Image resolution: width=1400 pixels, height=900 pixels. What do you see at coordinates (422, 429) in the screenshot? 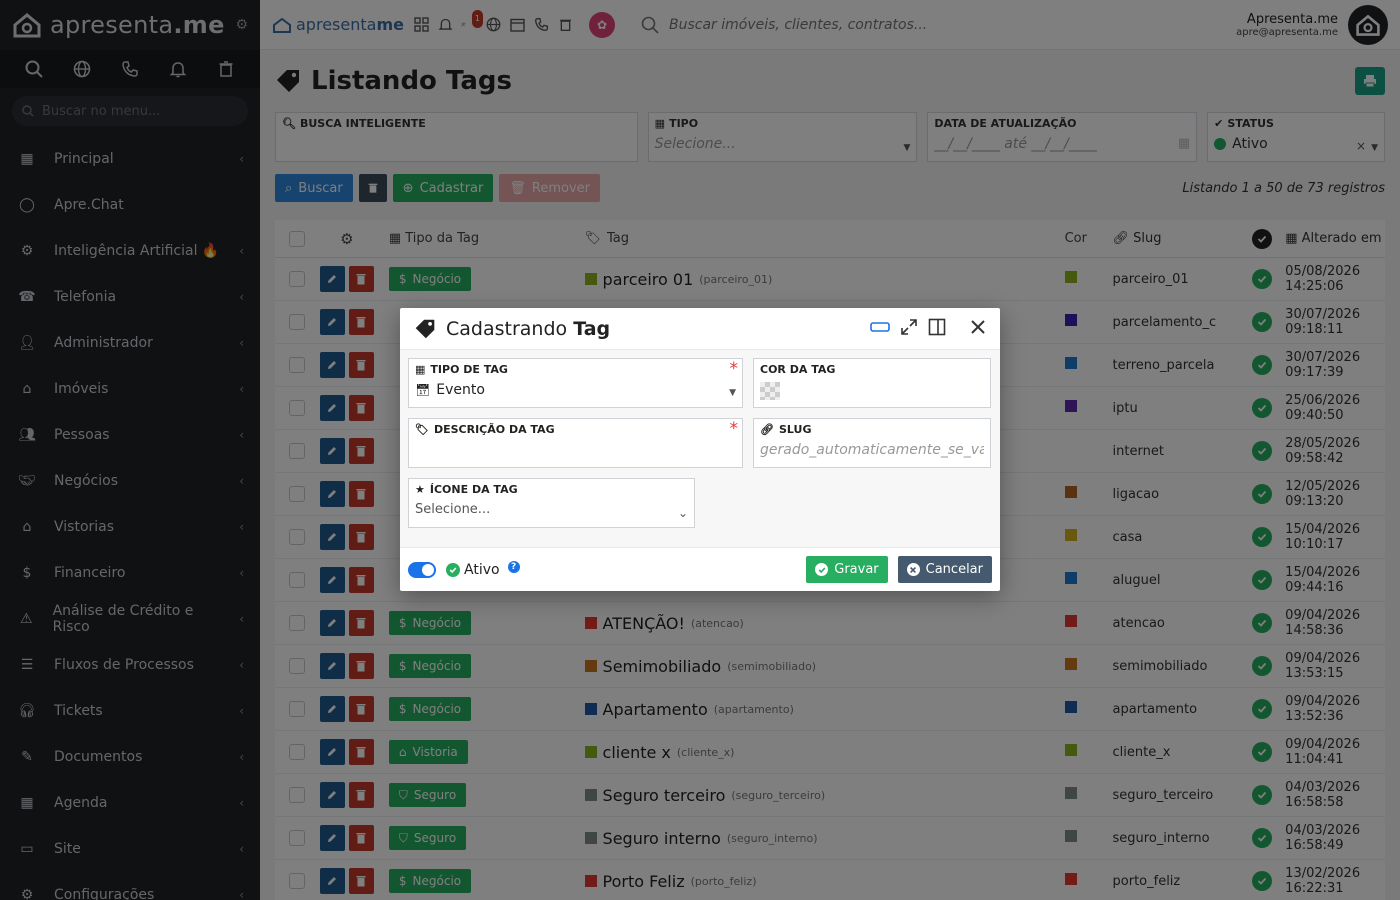
I see `tag-icon: 🏷︎` at bounding box center [422, 429].